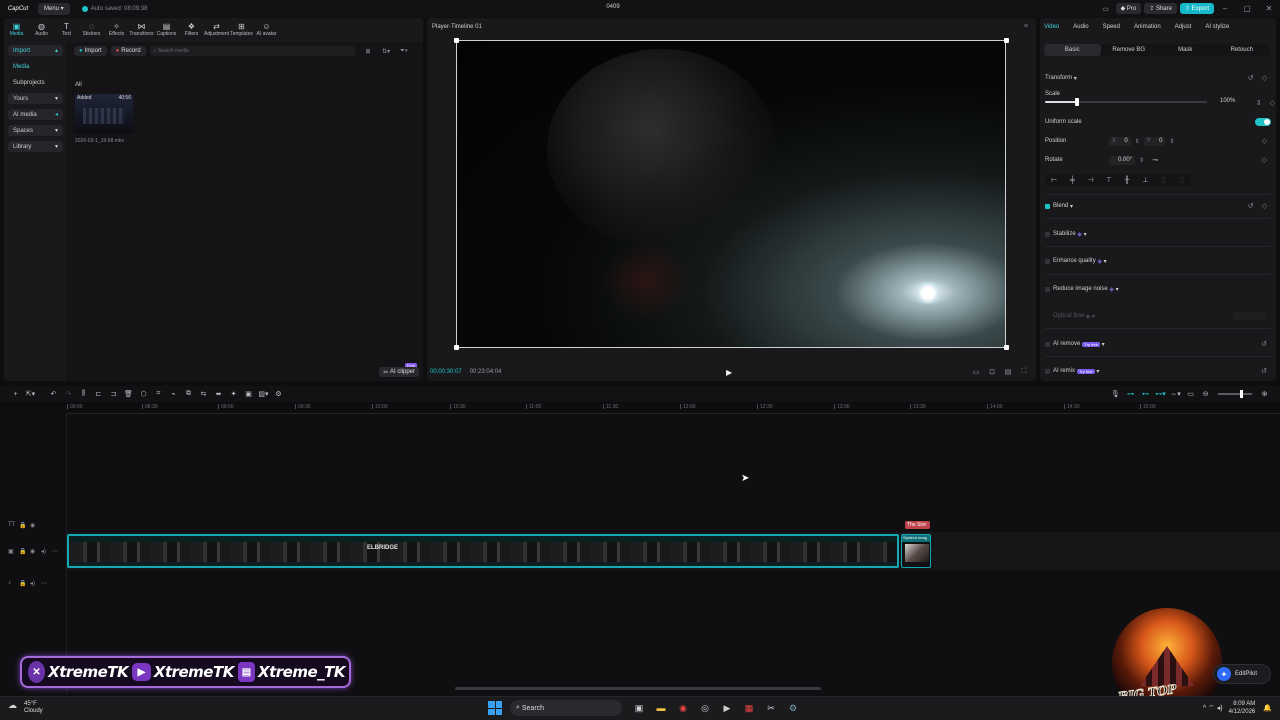 The image size is (1280, 720). What do you see at coordinates (1128, 8) in the screenshot?
I see `pro-button: ◆ Pro` at bounding box center [1128, 8].